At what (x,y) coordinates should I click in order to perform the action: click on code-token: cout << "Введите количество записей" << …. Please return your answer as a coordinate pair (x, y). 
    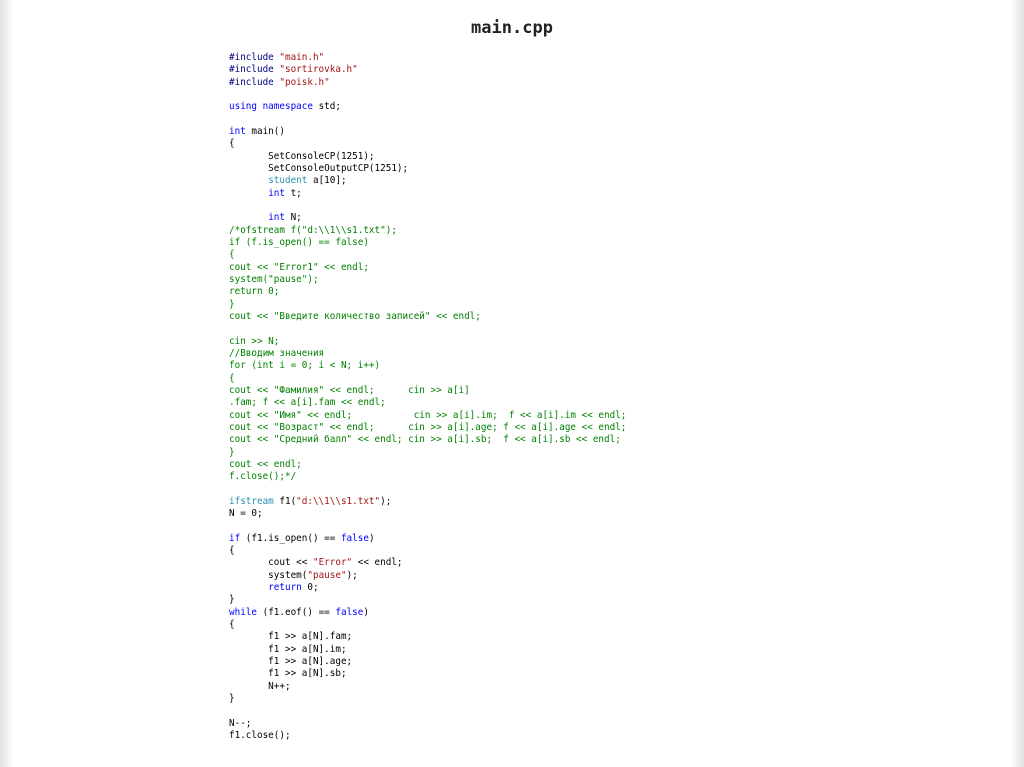
    Looking at the image, I should click on (355, 316).